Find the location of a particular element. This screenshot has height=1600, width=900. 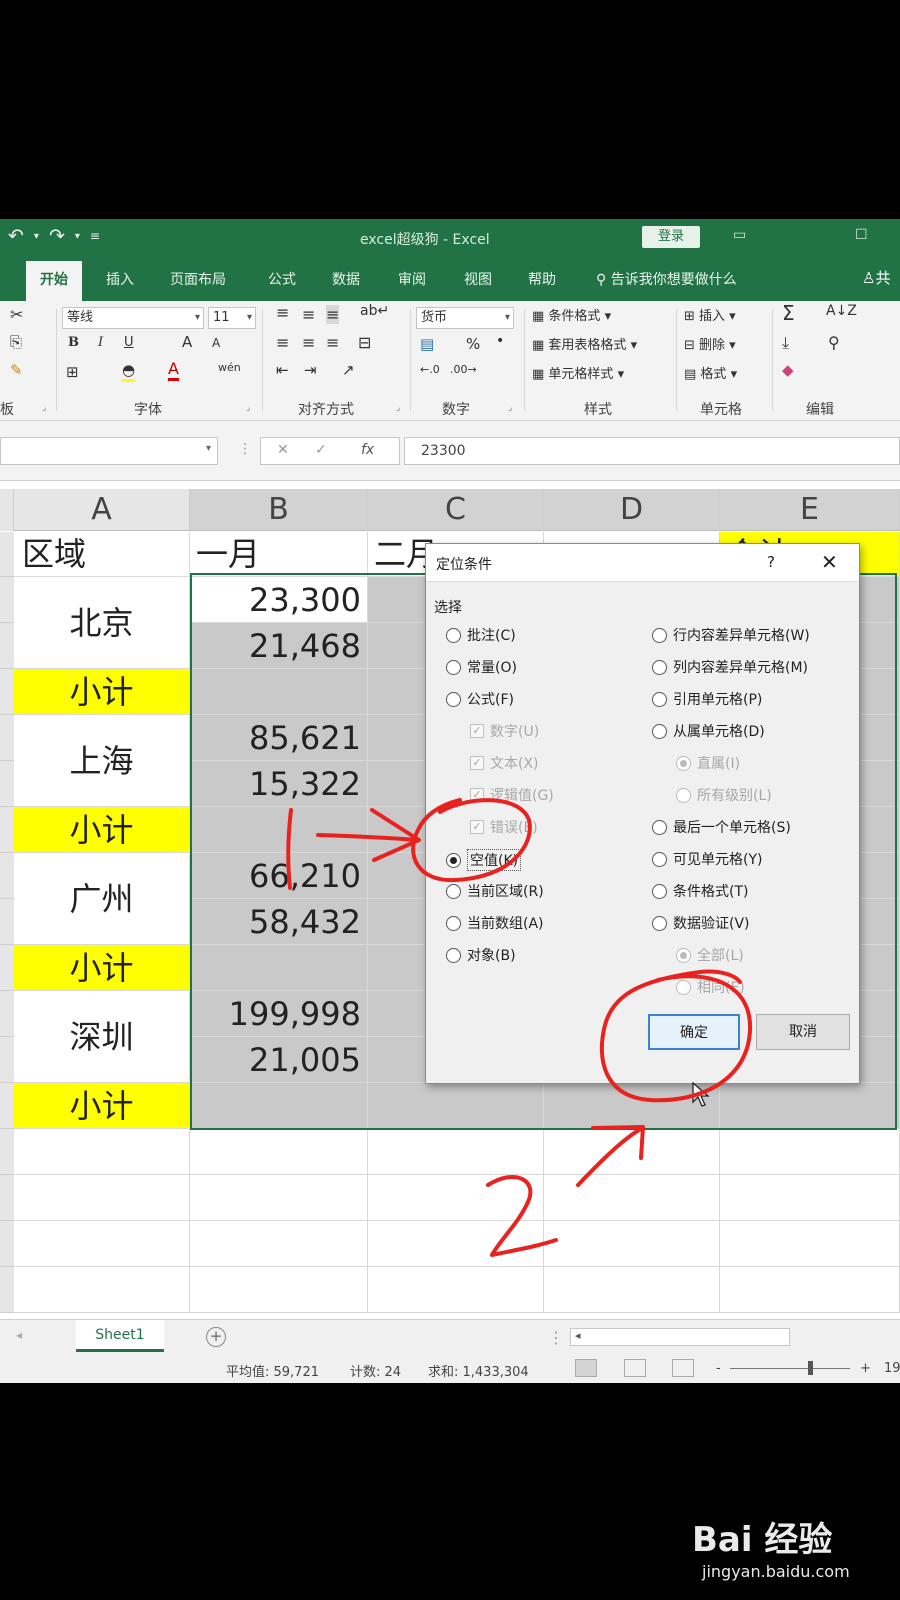

decrease-indent-icon: ⇤ is located at coordinates (282, 370).